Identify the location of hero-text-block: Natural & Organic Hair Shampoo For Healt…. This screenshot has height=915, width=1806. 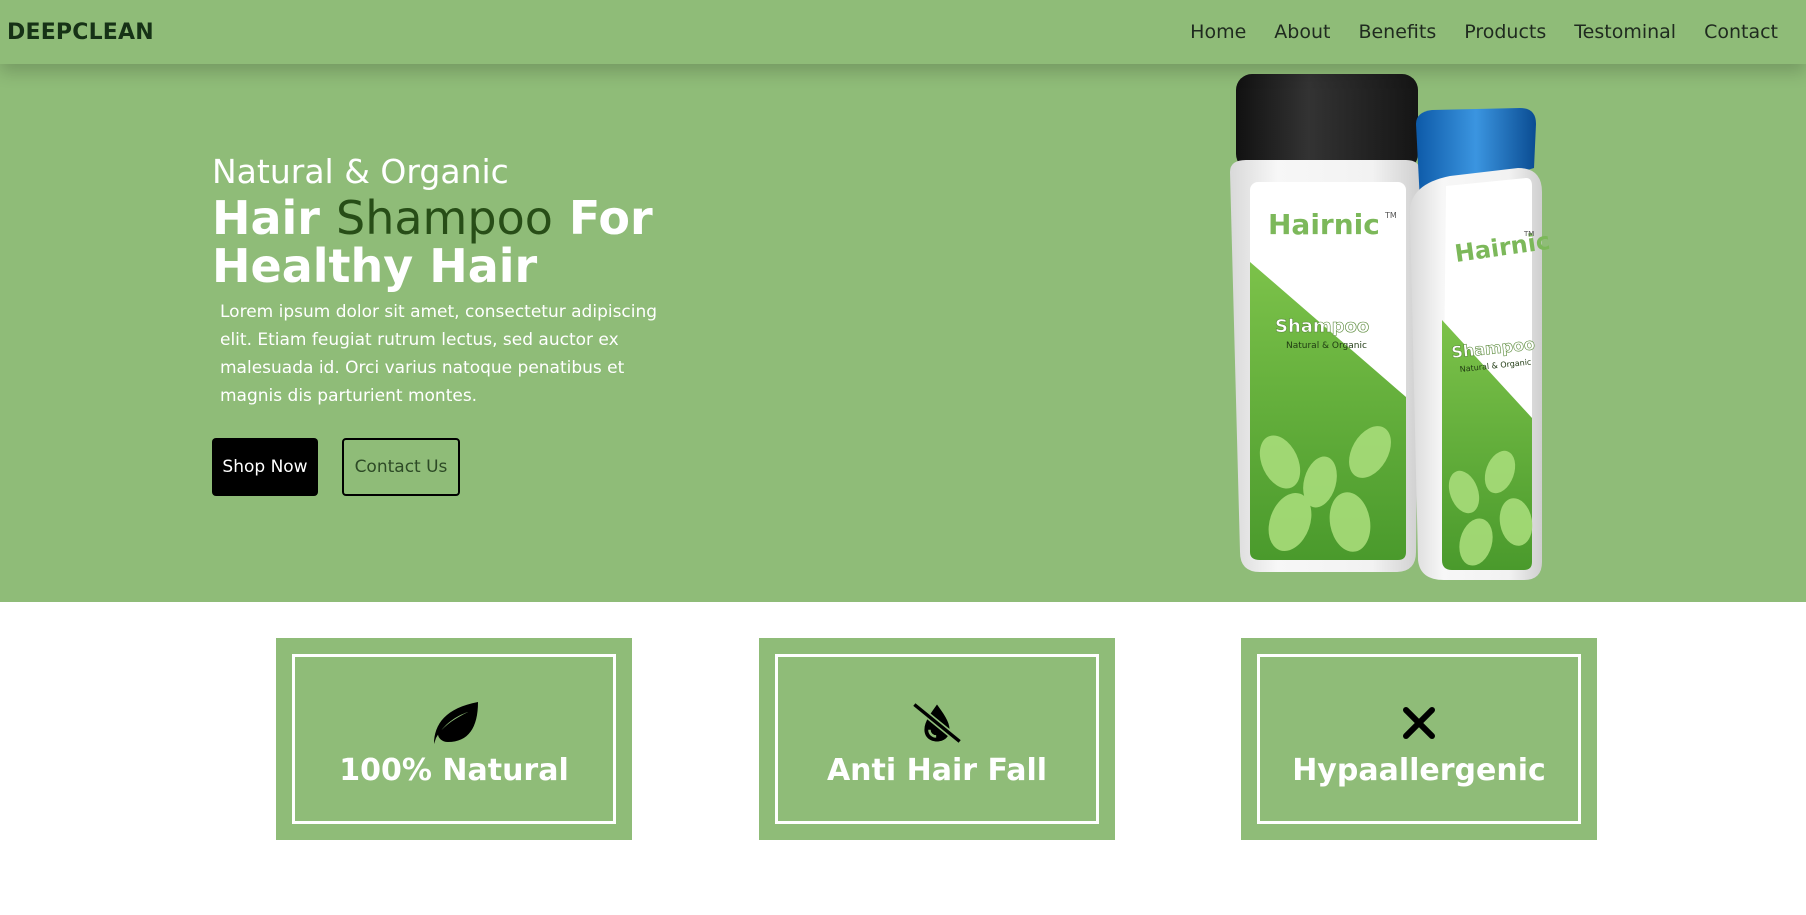
(442, 324).